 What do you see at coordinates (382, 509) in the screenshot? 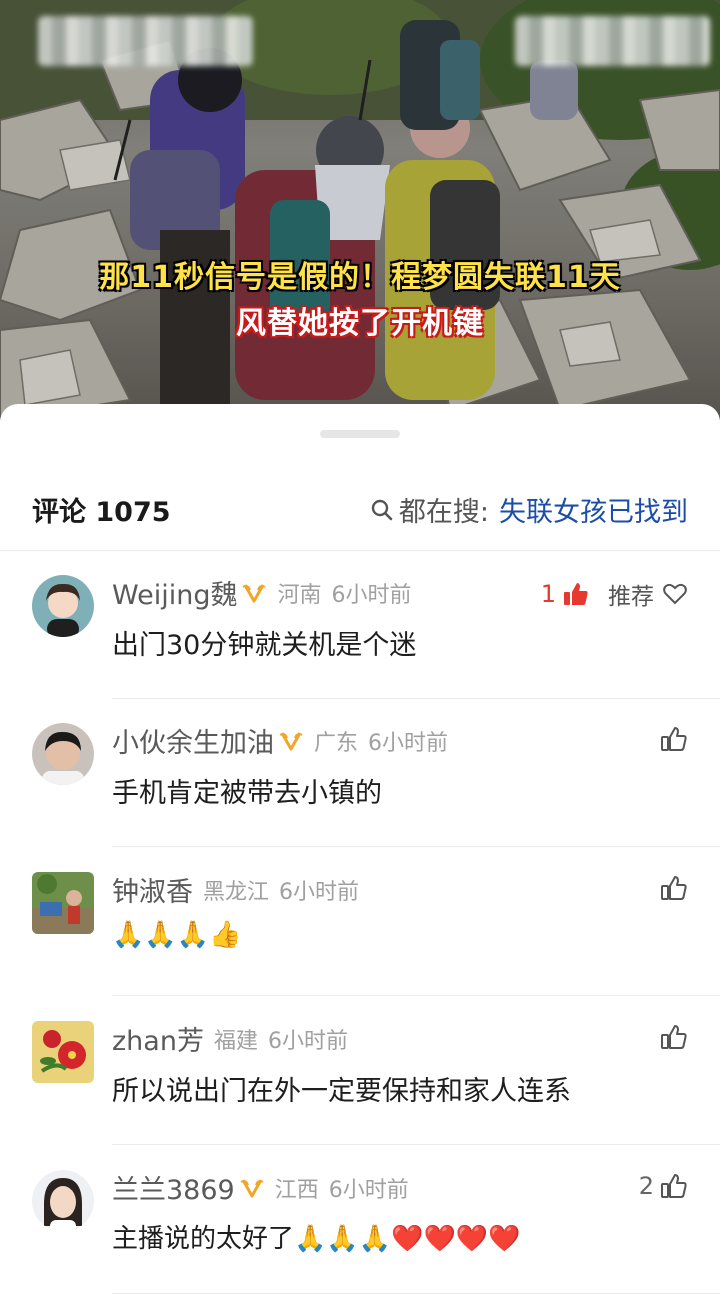
I see `search-icon` at bounding box center [382, 509].